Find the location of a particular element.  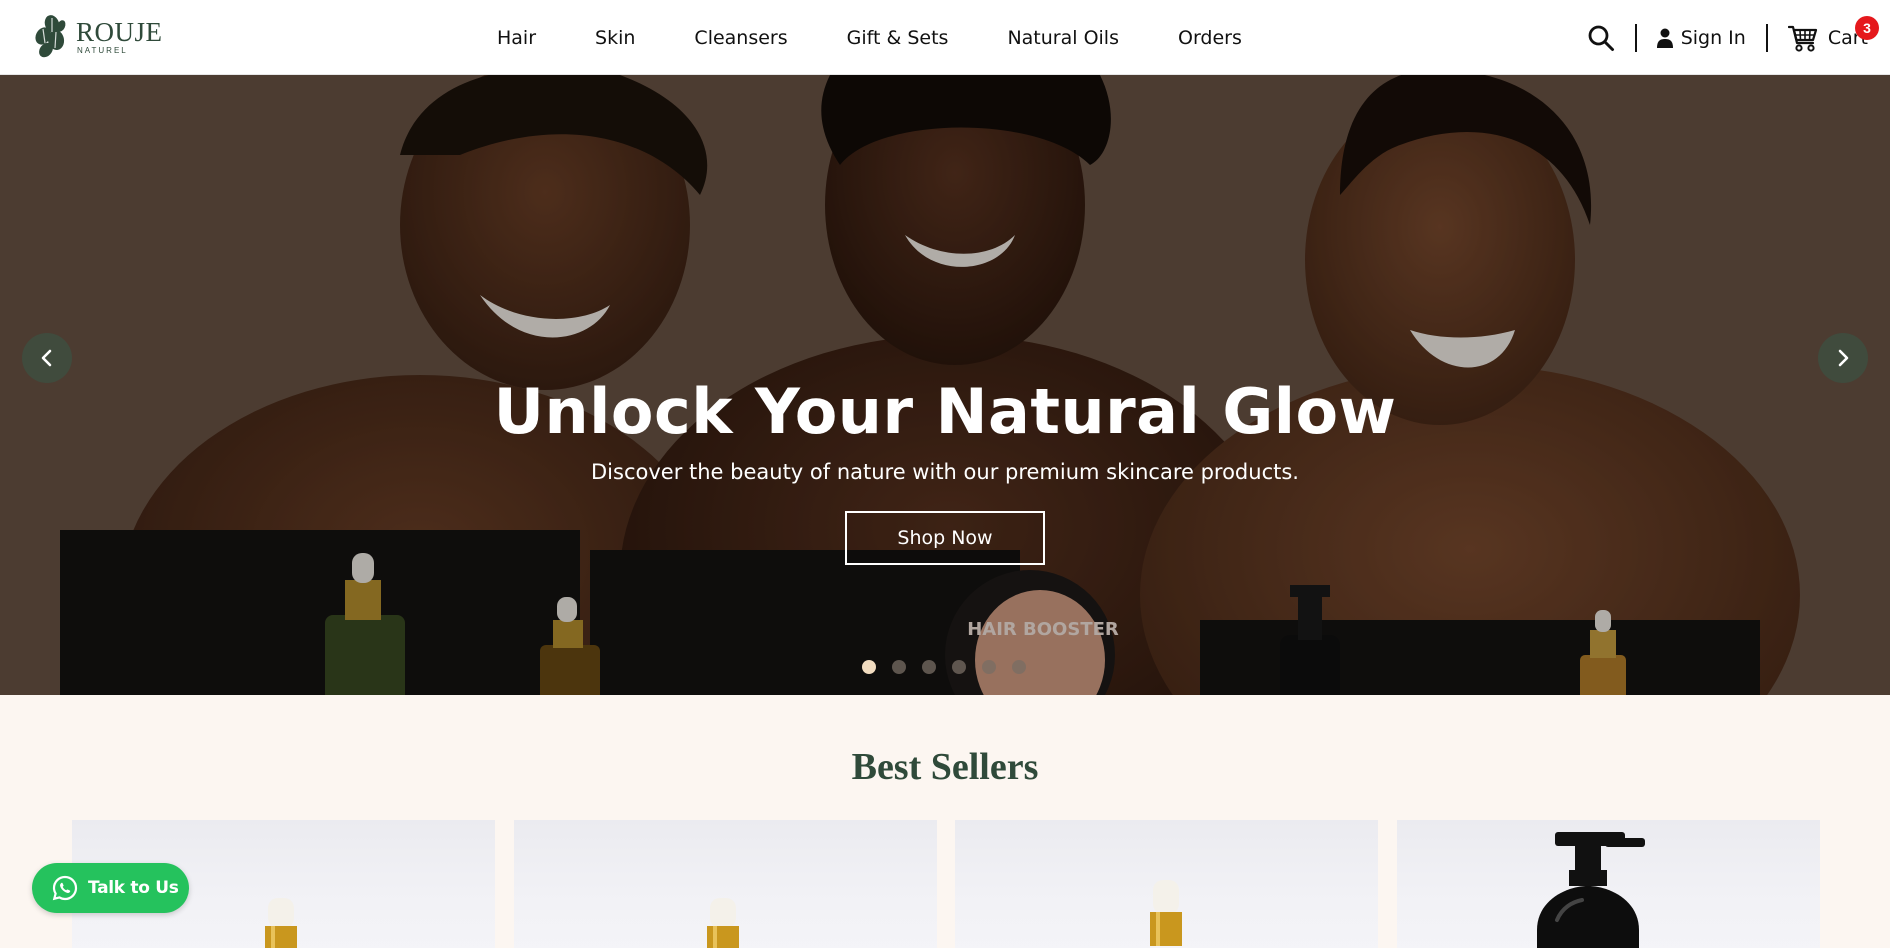

chevron-right-icon is located at coordinates (1843, 358).